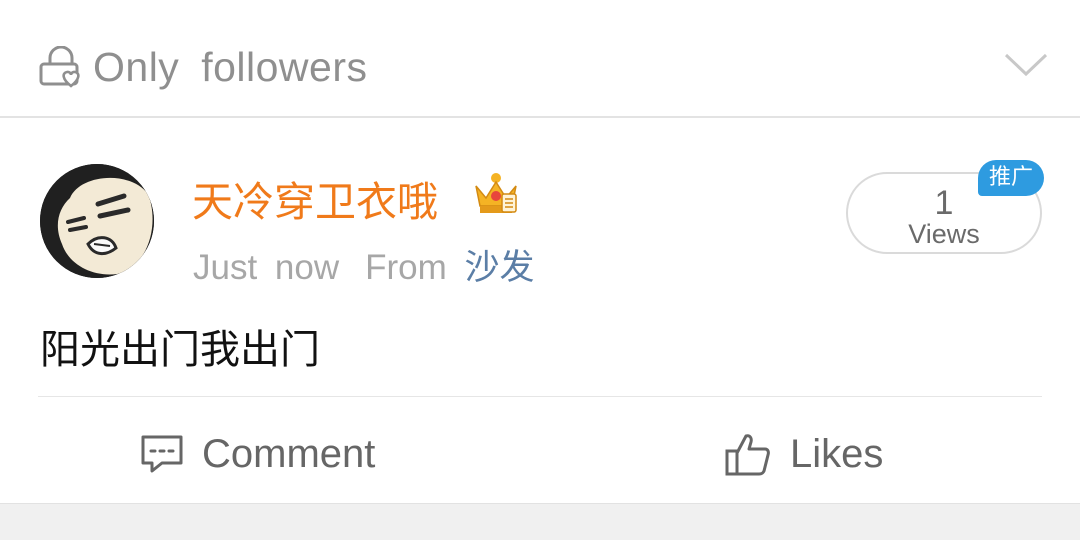  I want to click on post-meta: Just now From 沙发, so click(364, 264).